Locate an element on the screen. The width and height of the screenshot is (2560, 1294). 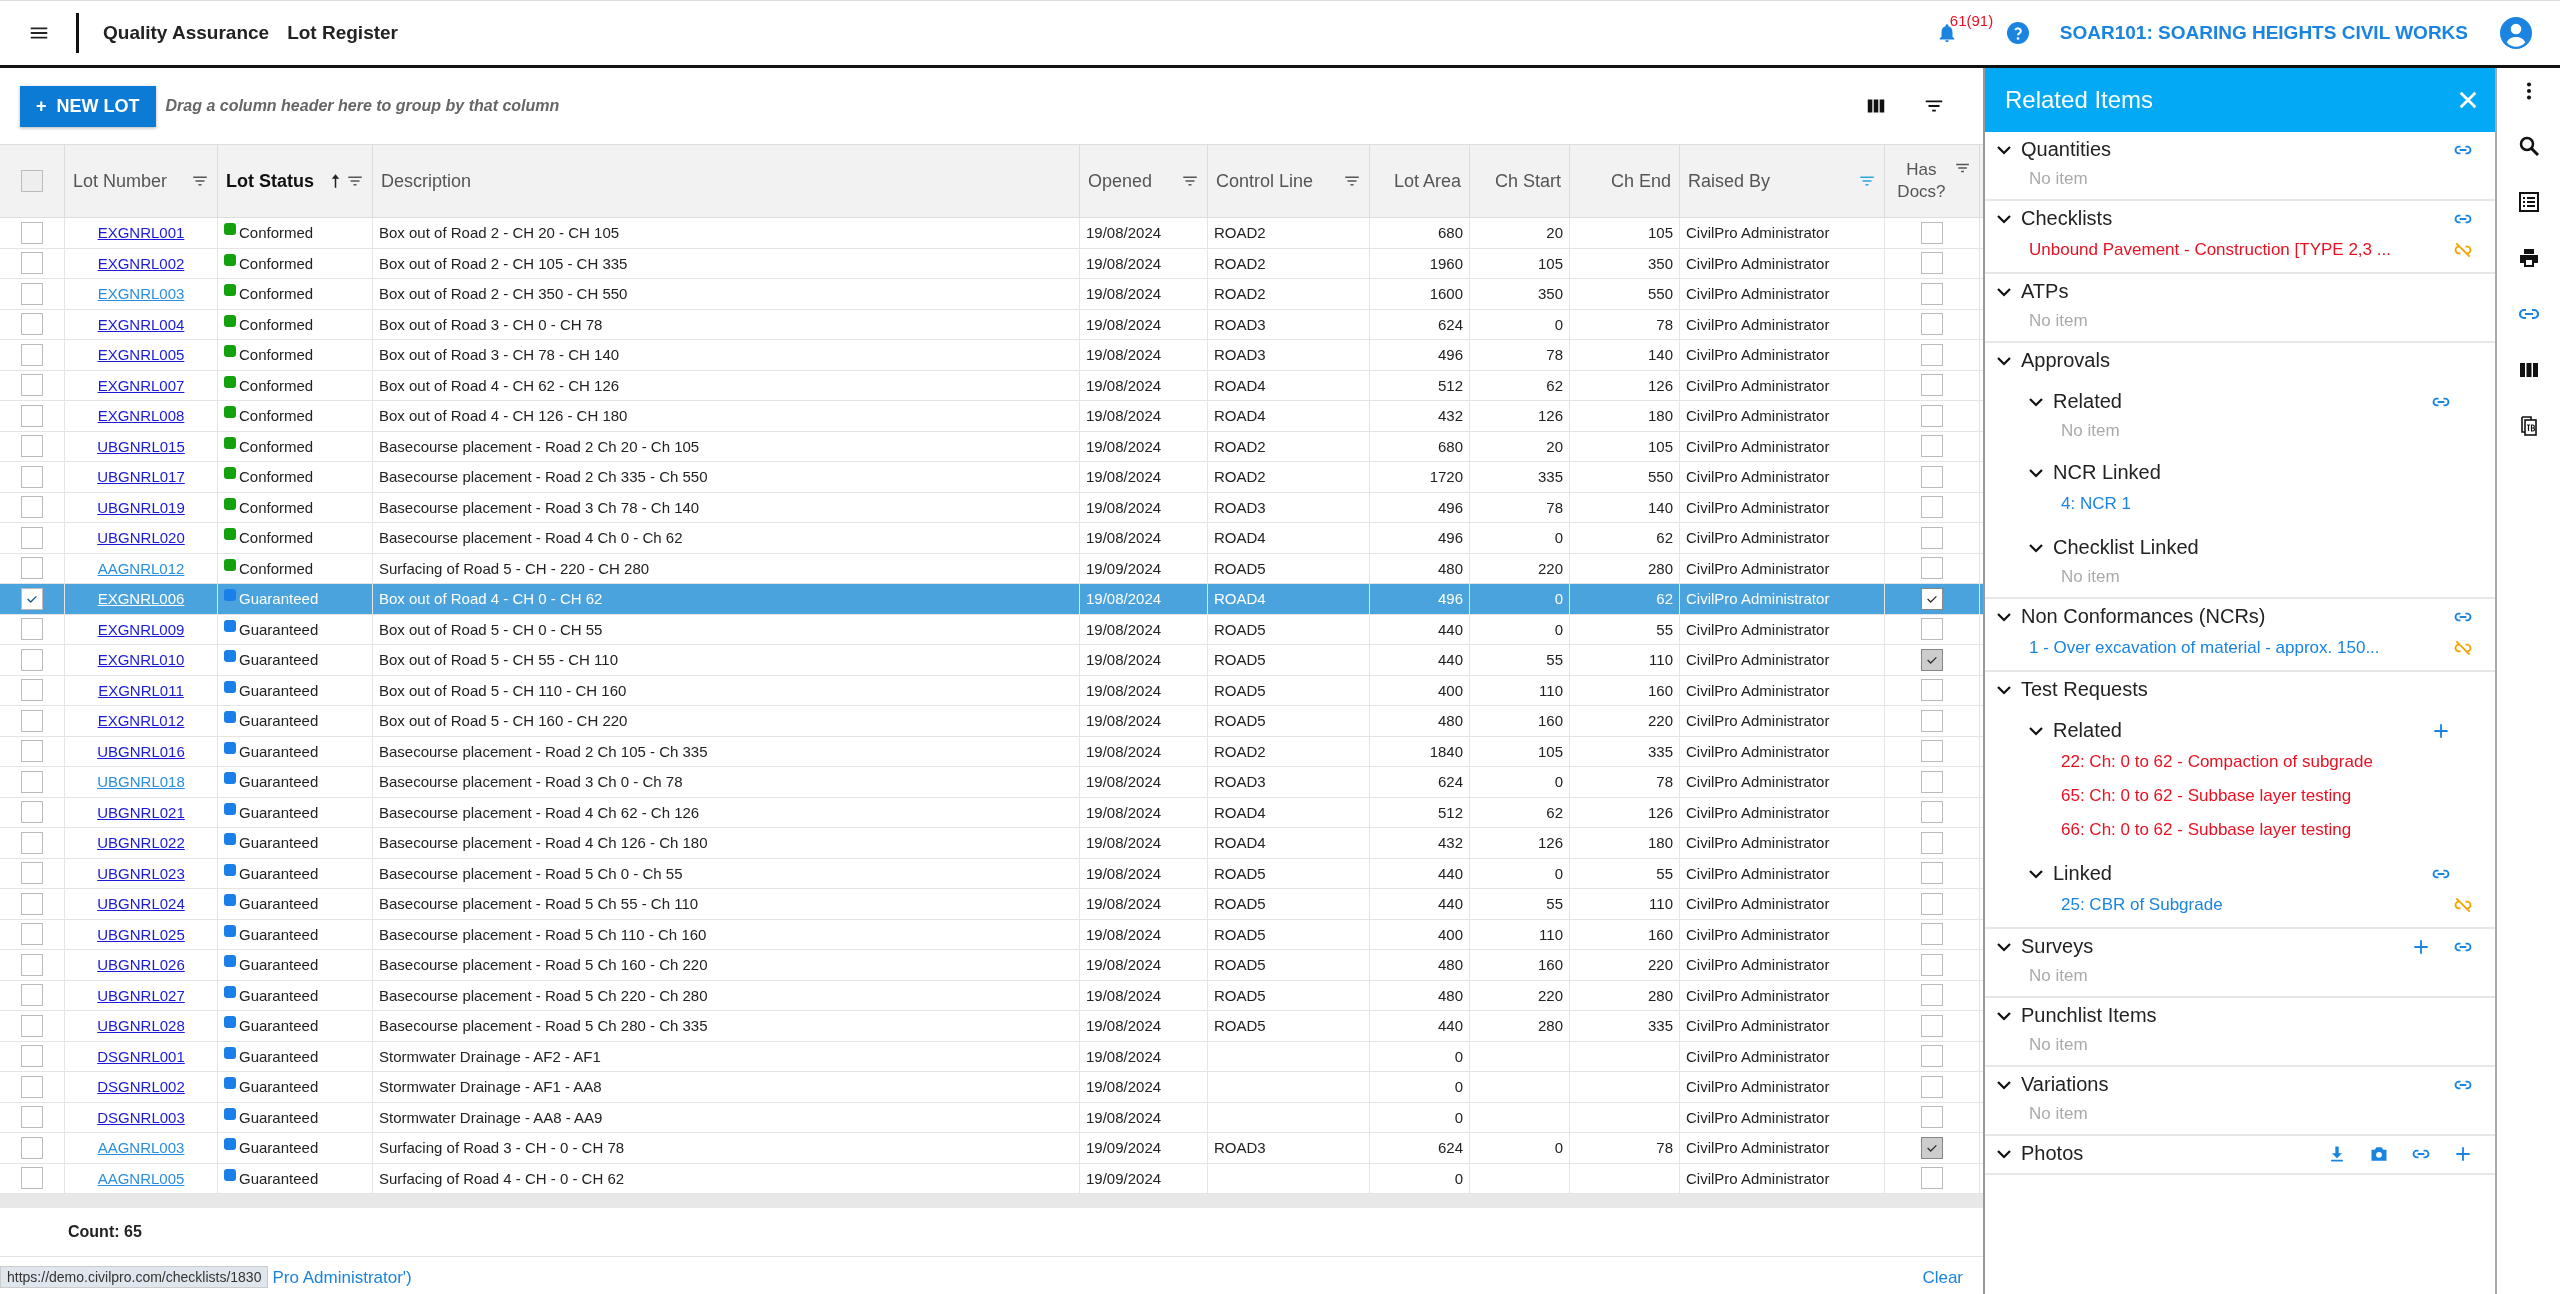
column-header: Description is located at coordinates (726, 181).